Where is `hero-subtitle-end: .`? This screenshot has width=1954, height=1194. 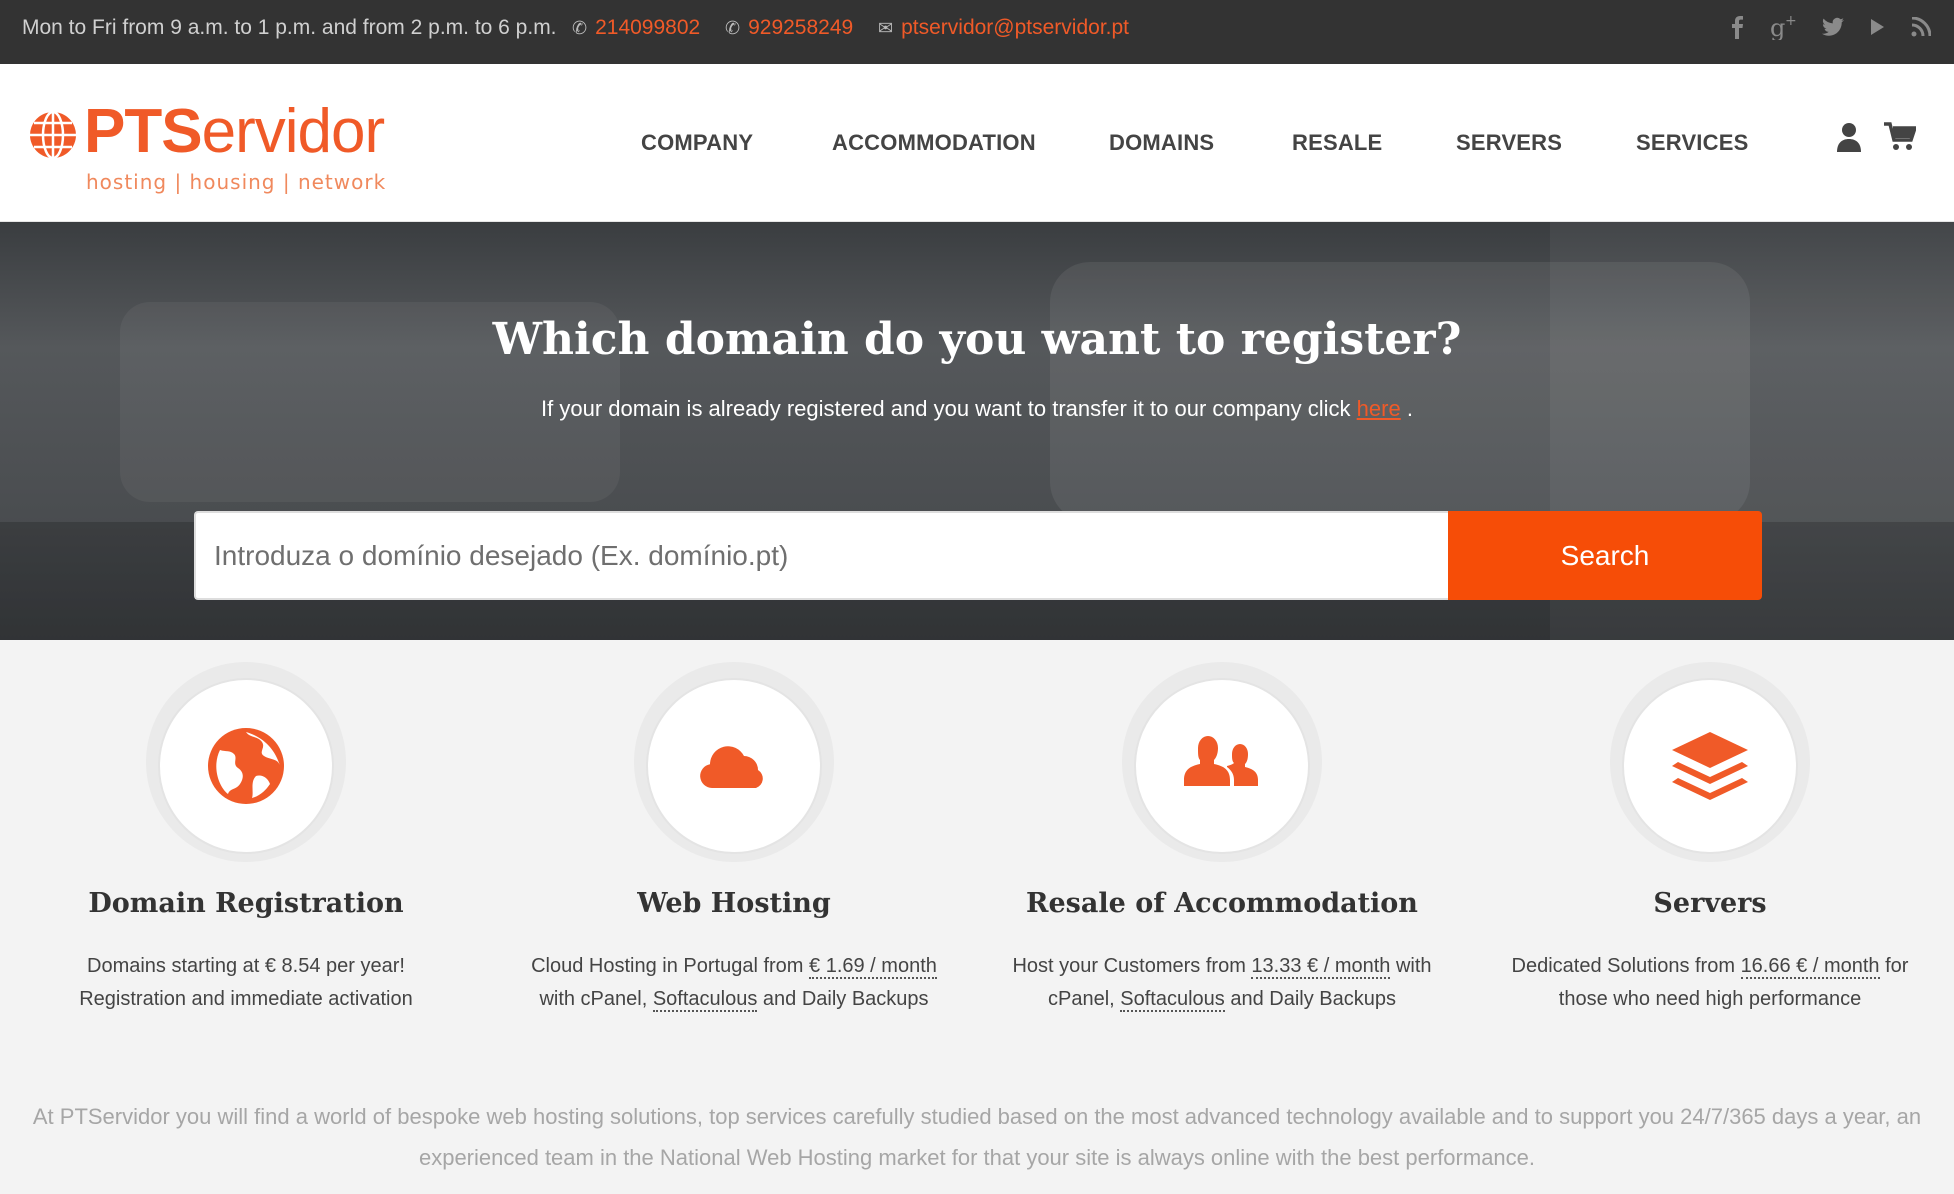
hero-subtitle-end: . is located at coordinates (1406, 408).